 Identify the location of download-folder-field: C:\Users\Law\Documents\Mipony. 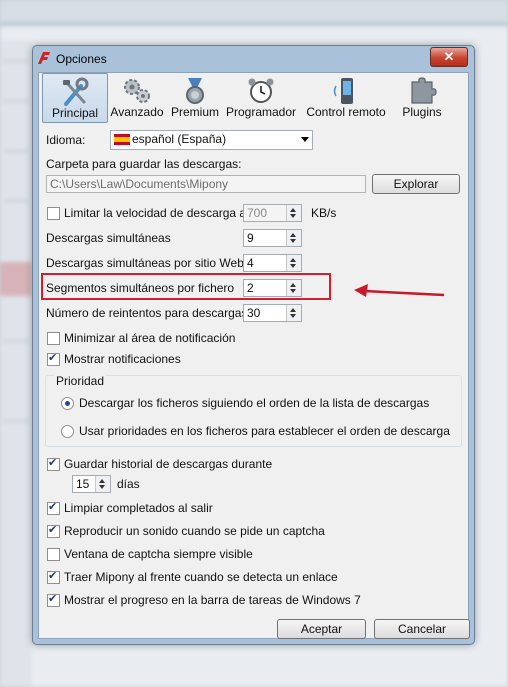
(206, 184).